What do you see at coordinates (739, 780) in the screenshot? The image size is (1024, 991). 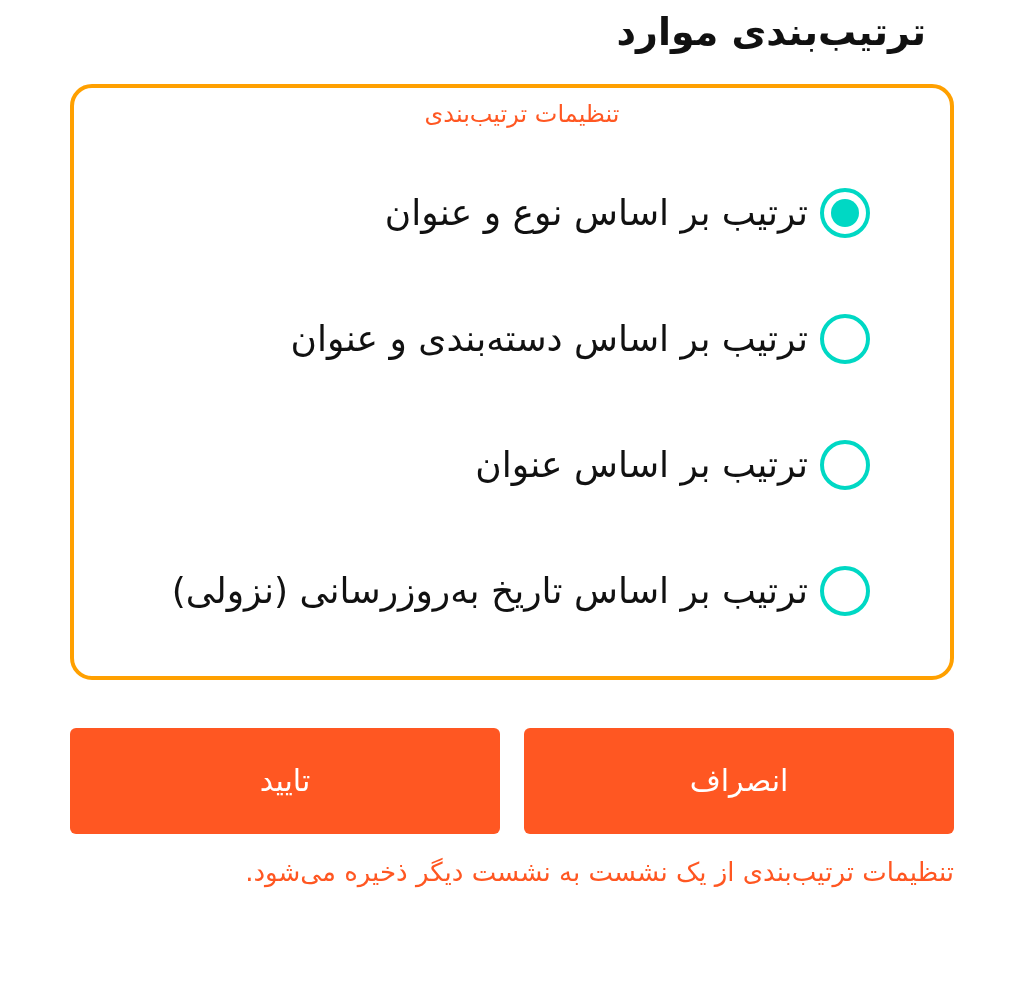 I see `cancel-button: انصراف` at bounding box center [739, 780].